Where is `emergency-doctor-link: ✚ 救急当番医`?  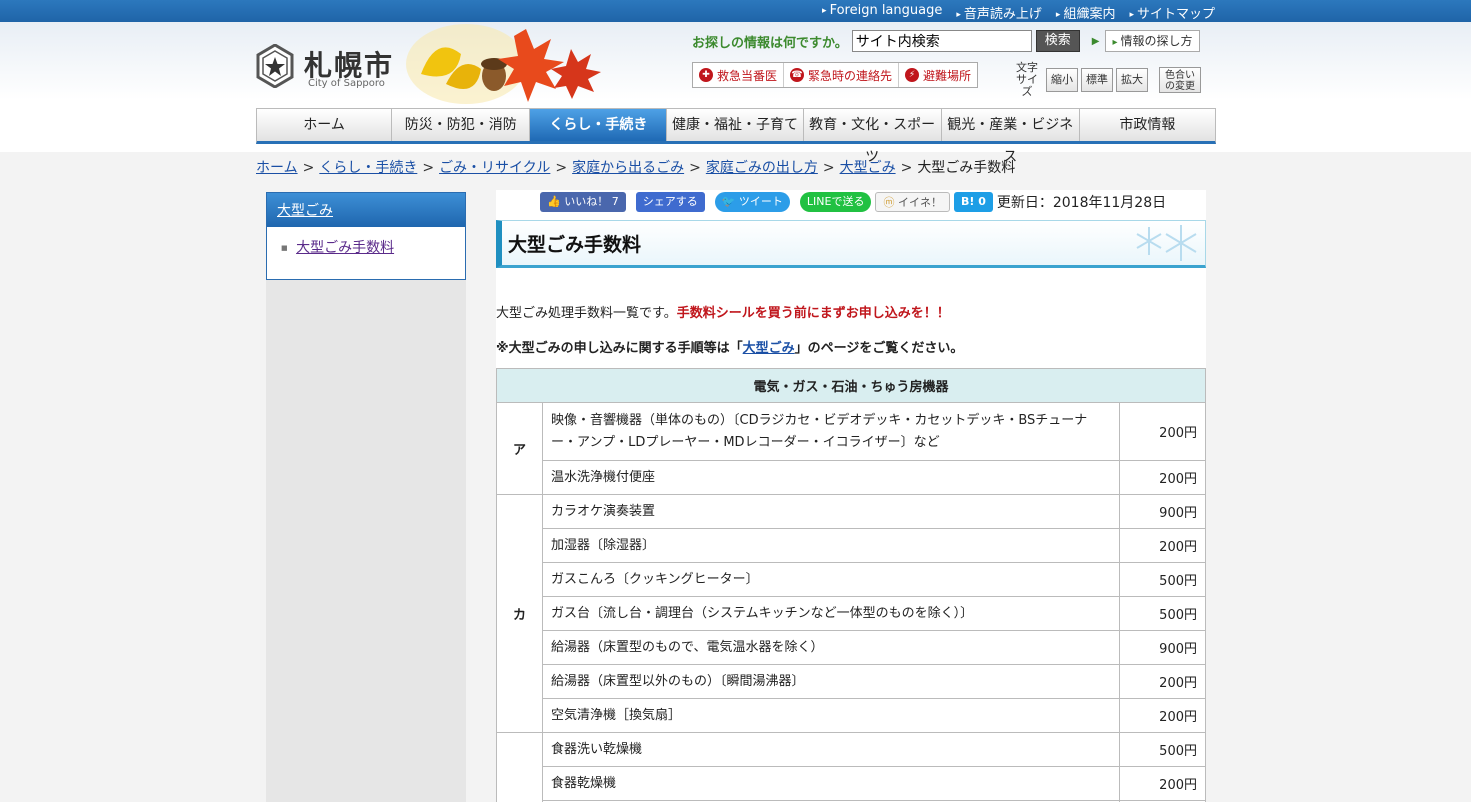 emergency-doctor-link: ✚ 救急当番医 is located at coordinates (739, 75).